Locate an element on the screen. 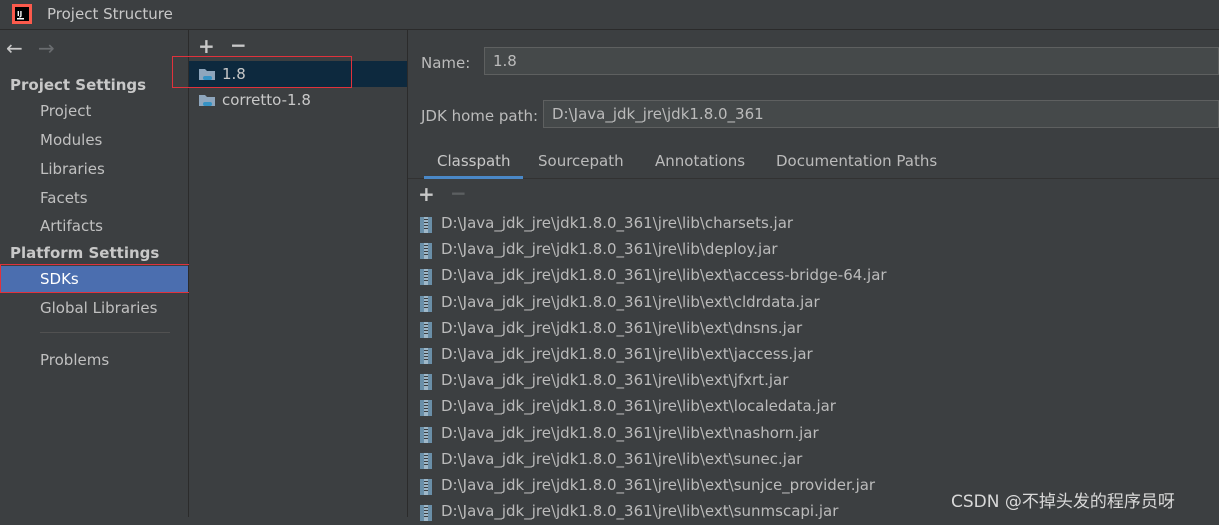 The width and height of the screenshot is (1219, 525). classpath-toolbar: + − is located at coordinates (813, 194).